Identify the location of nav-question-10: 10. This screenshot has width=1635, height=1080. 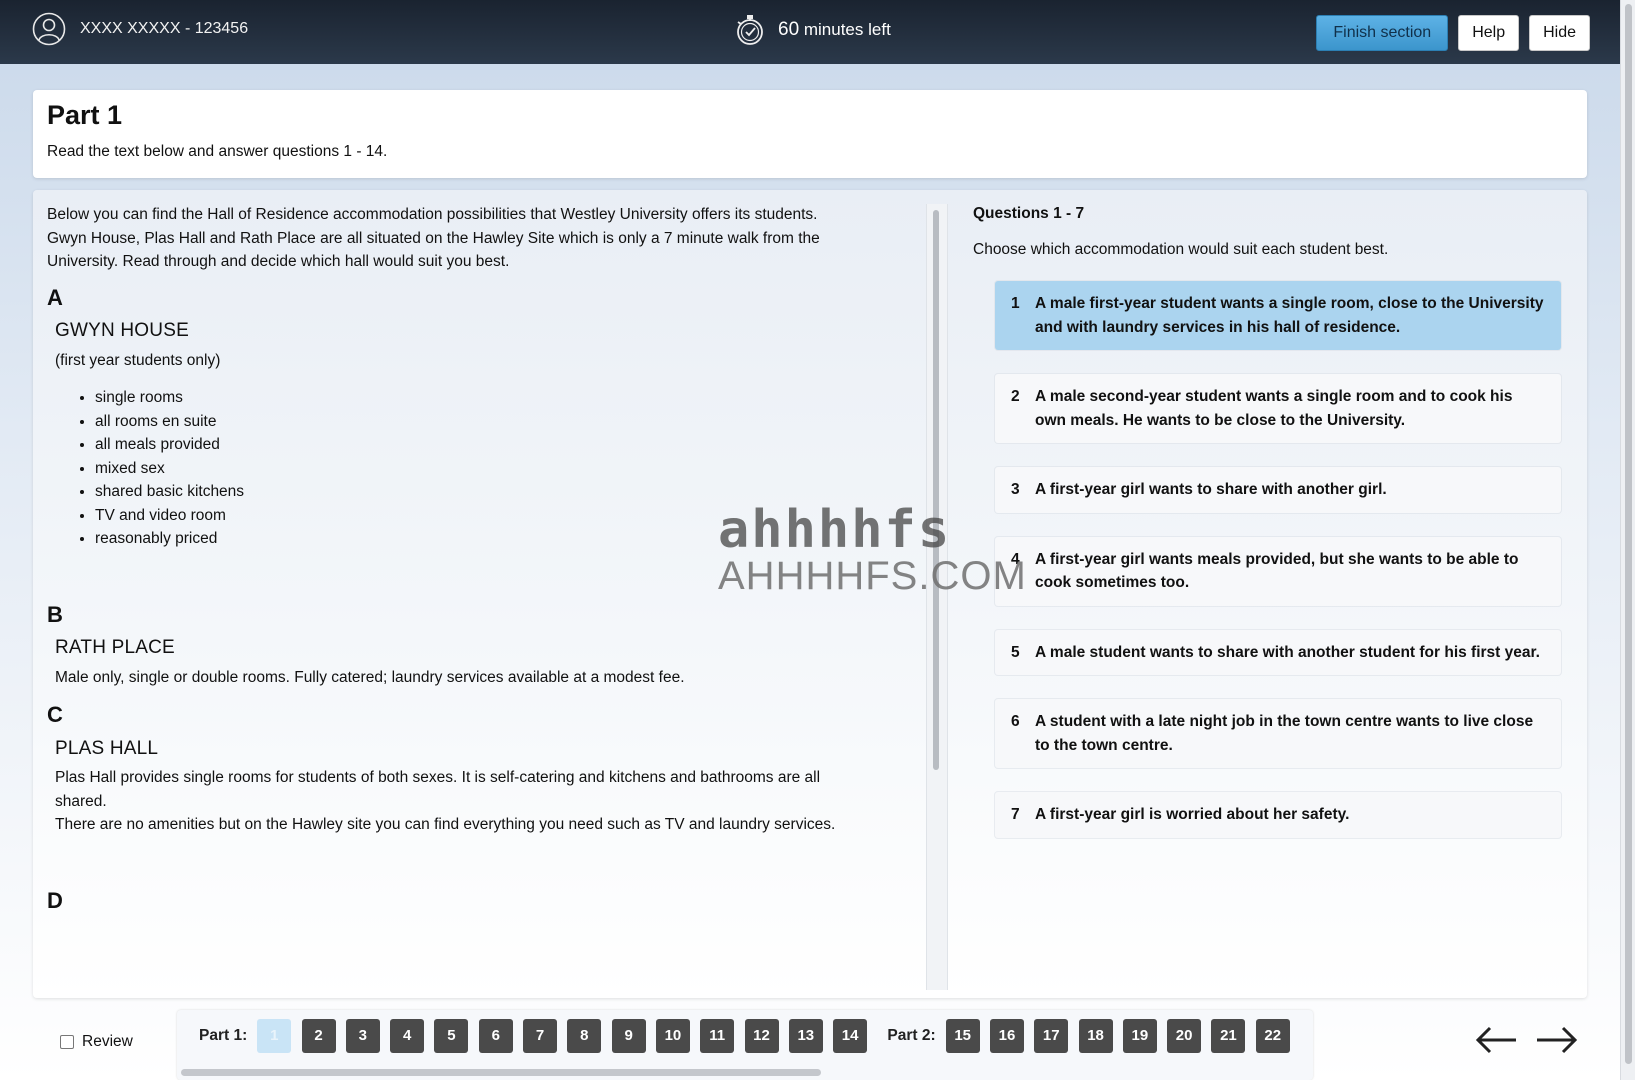
(672, 1036).